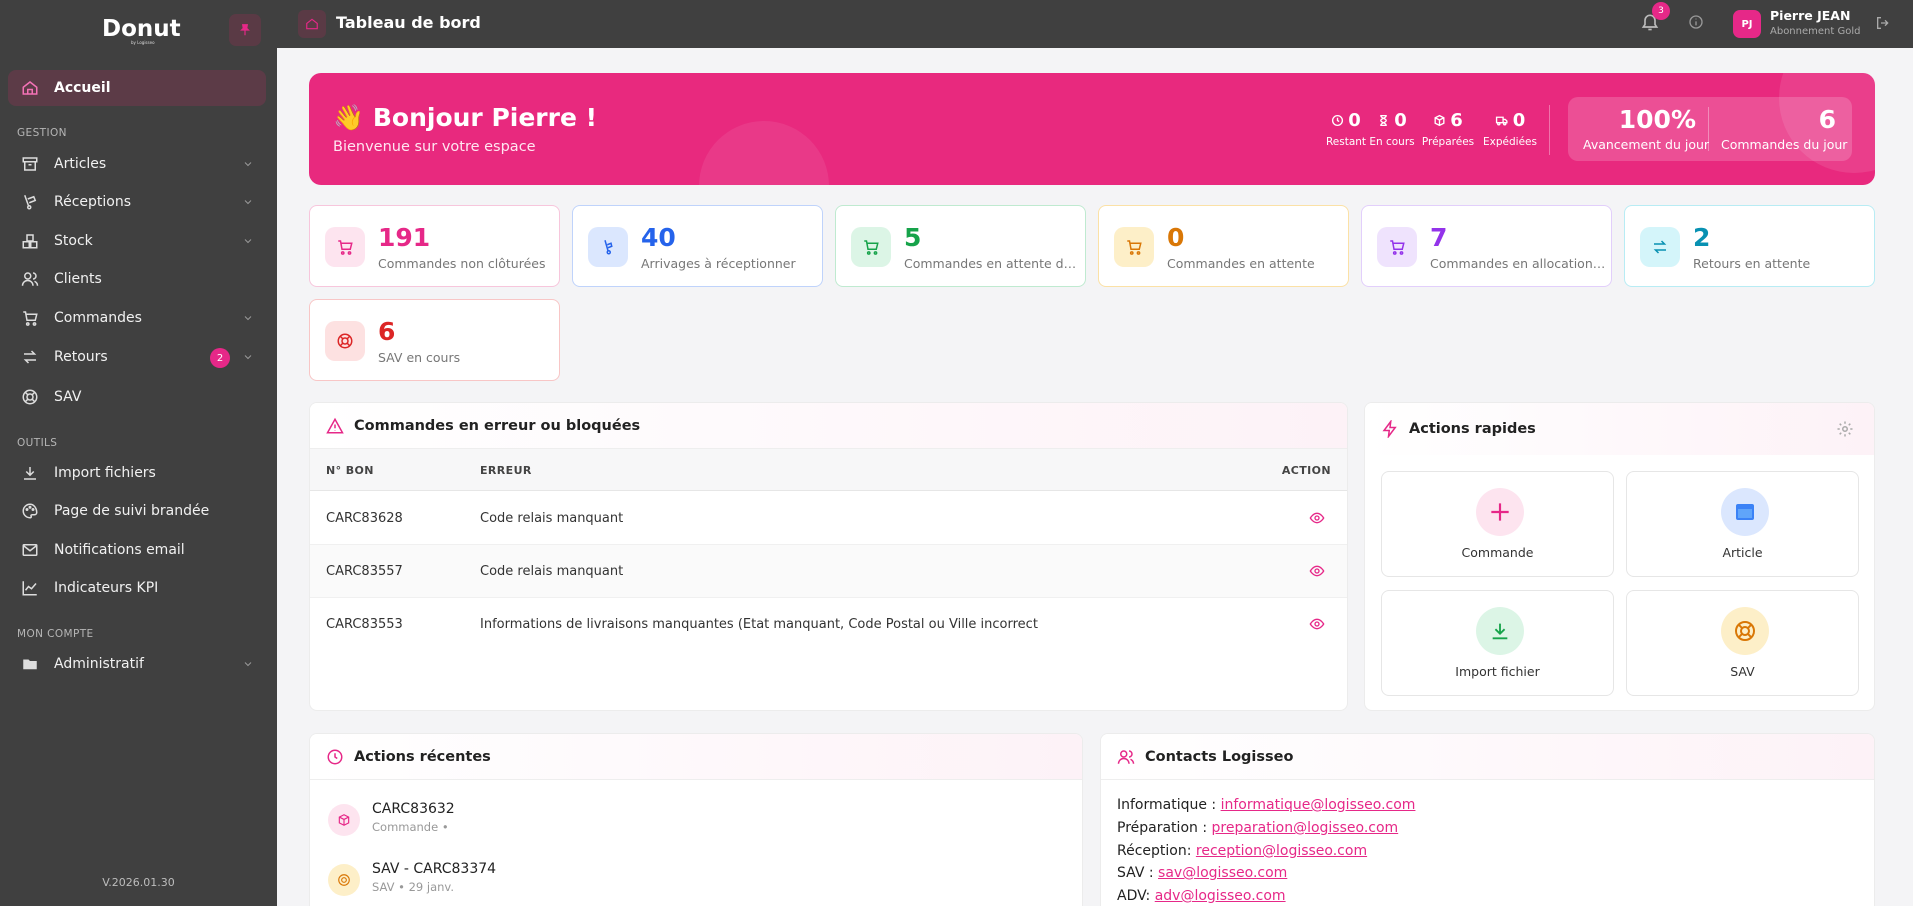  I want to click on quick-action-label: Commande, so click(1497, 552).